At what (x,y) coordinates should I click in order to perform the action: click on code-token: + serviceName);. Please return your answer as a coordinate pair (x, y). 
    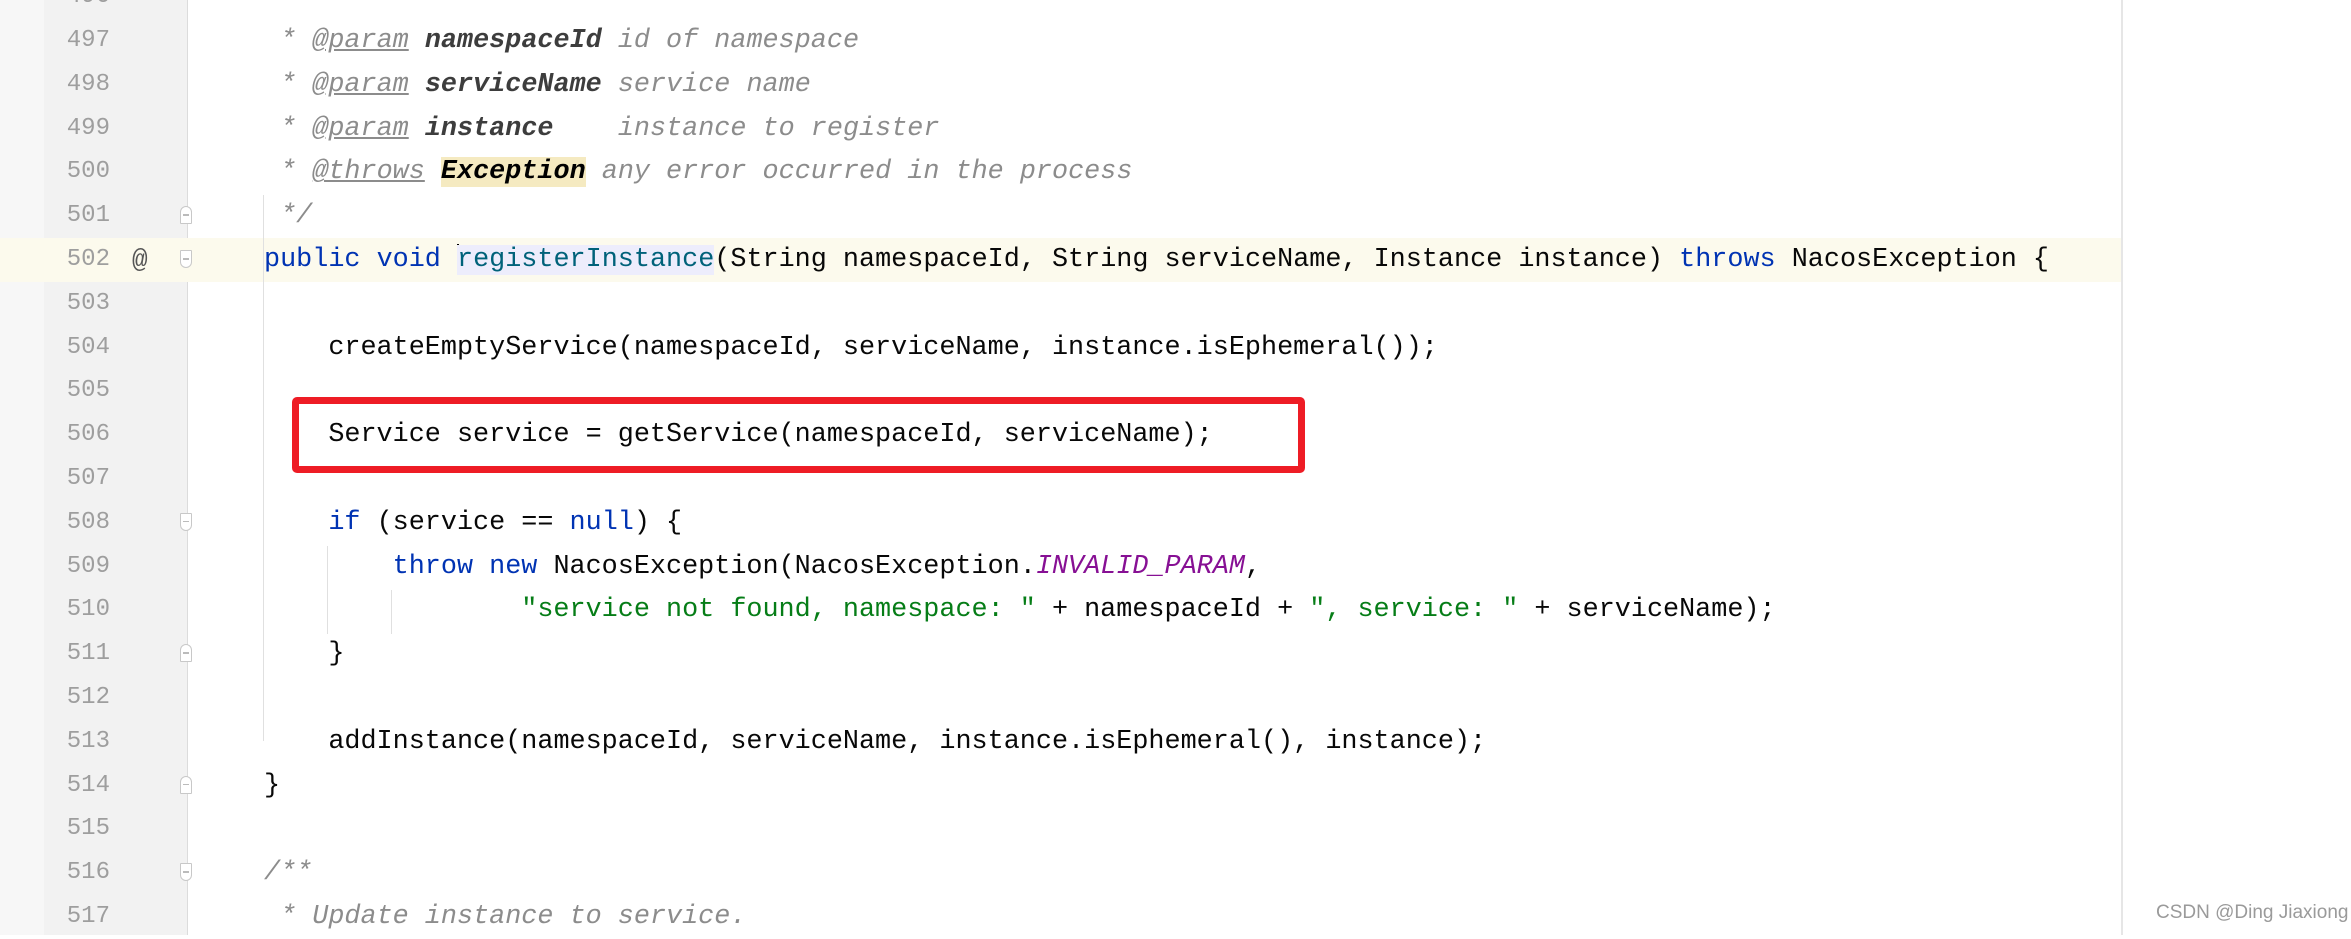
    Looking at the image, I should click on (1647, 610).